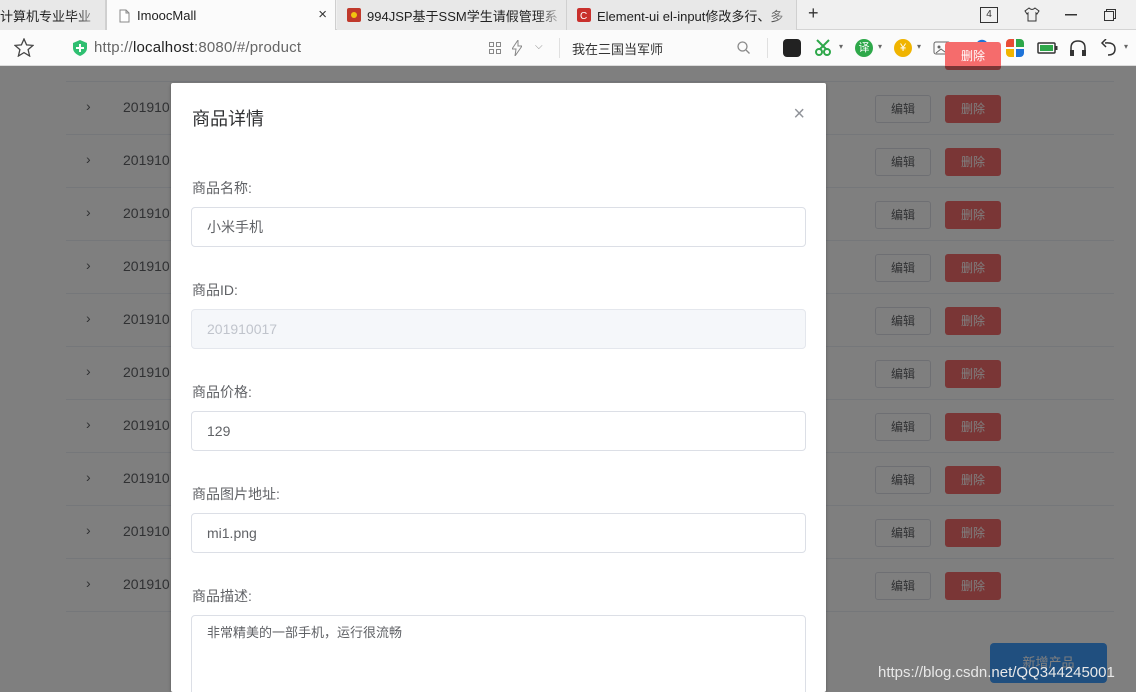  Describe the element at coordinates (124, 15) in the screenshot. I see `page-icon` at that location.